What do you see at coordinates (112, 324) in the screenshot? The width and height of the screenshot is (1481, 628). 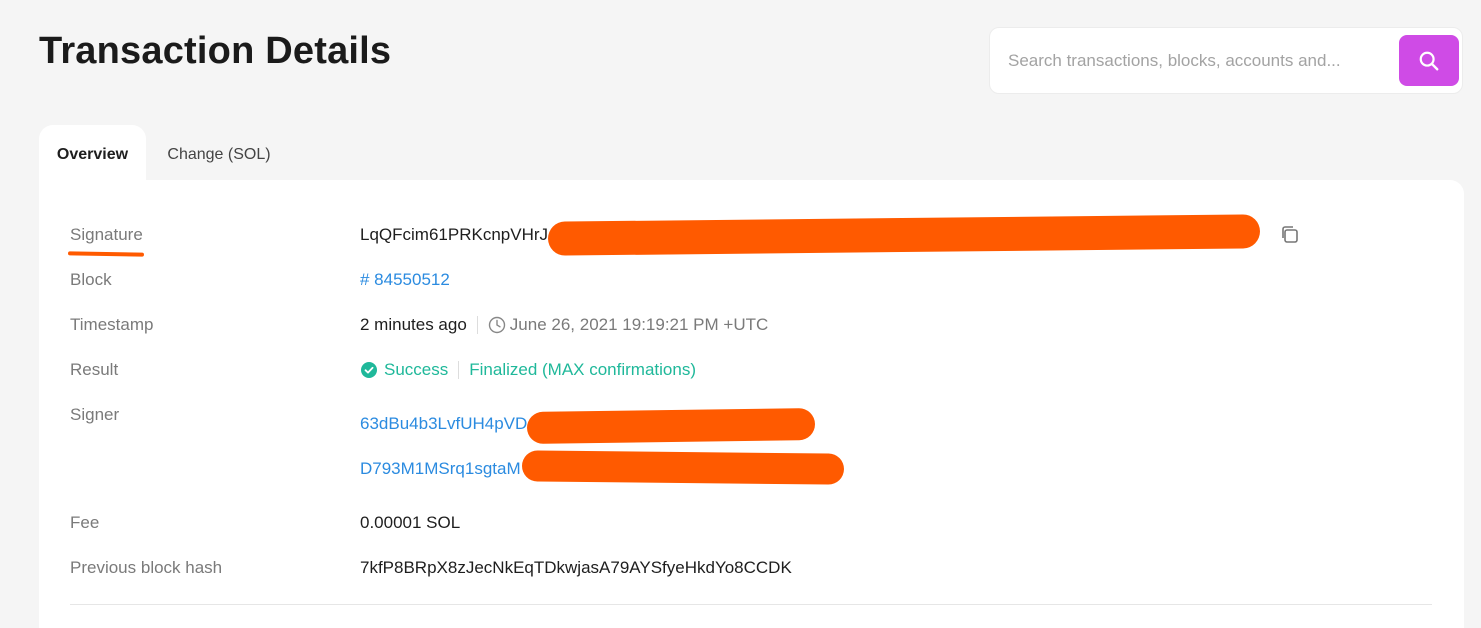 I see `timestamp-label: Timestamp` at bounding box center [112, 324].